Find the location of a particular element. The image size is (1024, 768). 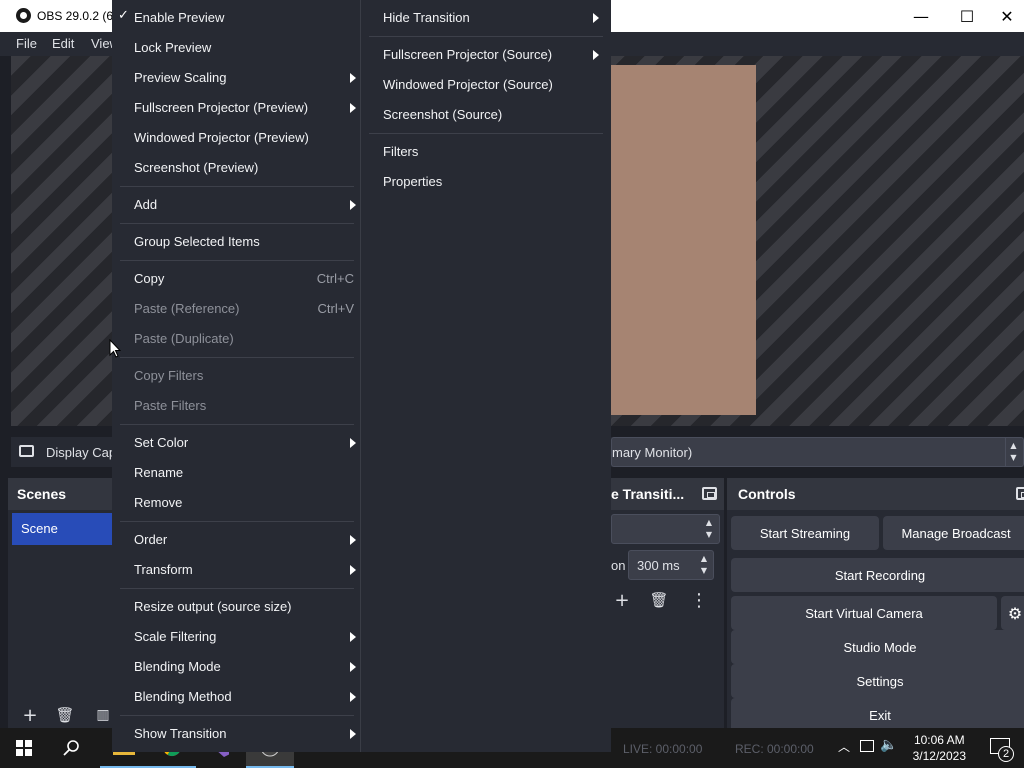

menu-item-order: Order is located at coordinates (240, 540).